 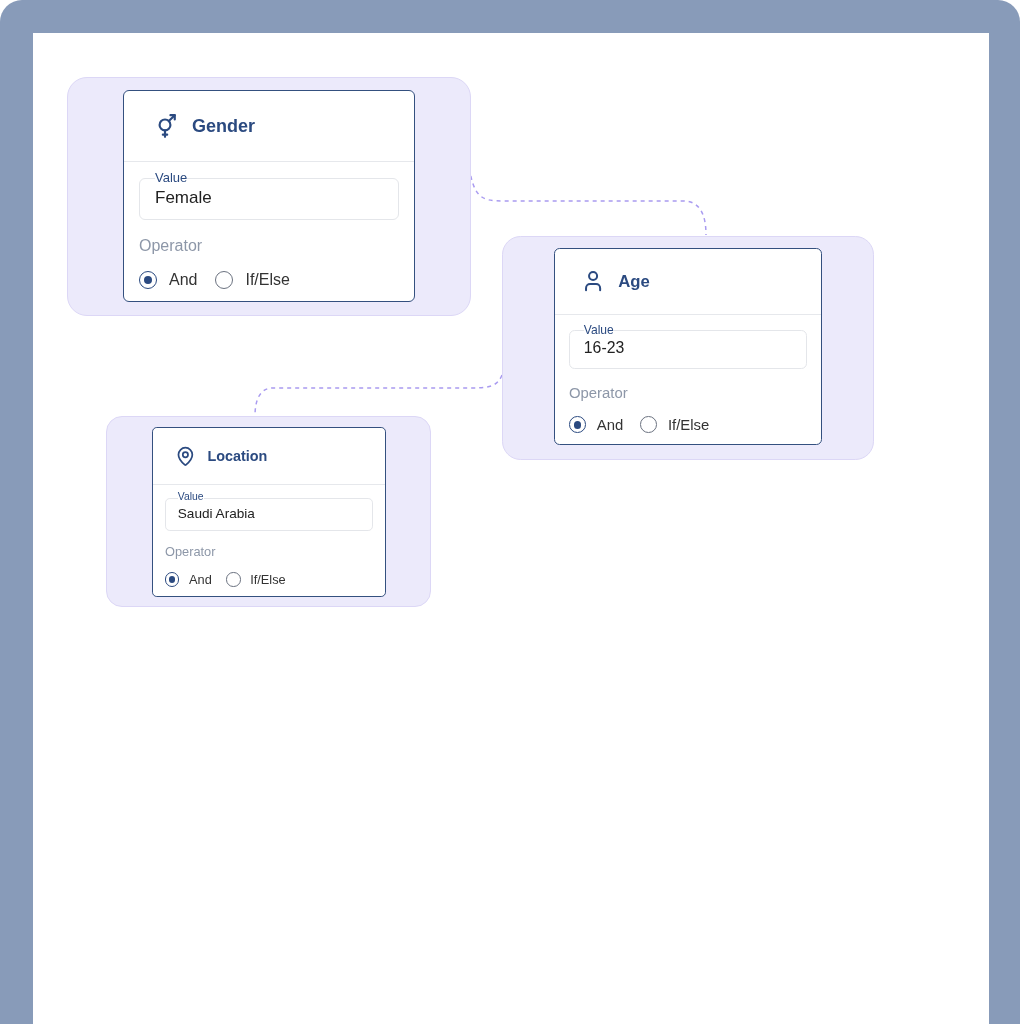 I want to click on node-title: Gender, so click(x=224, y=126).